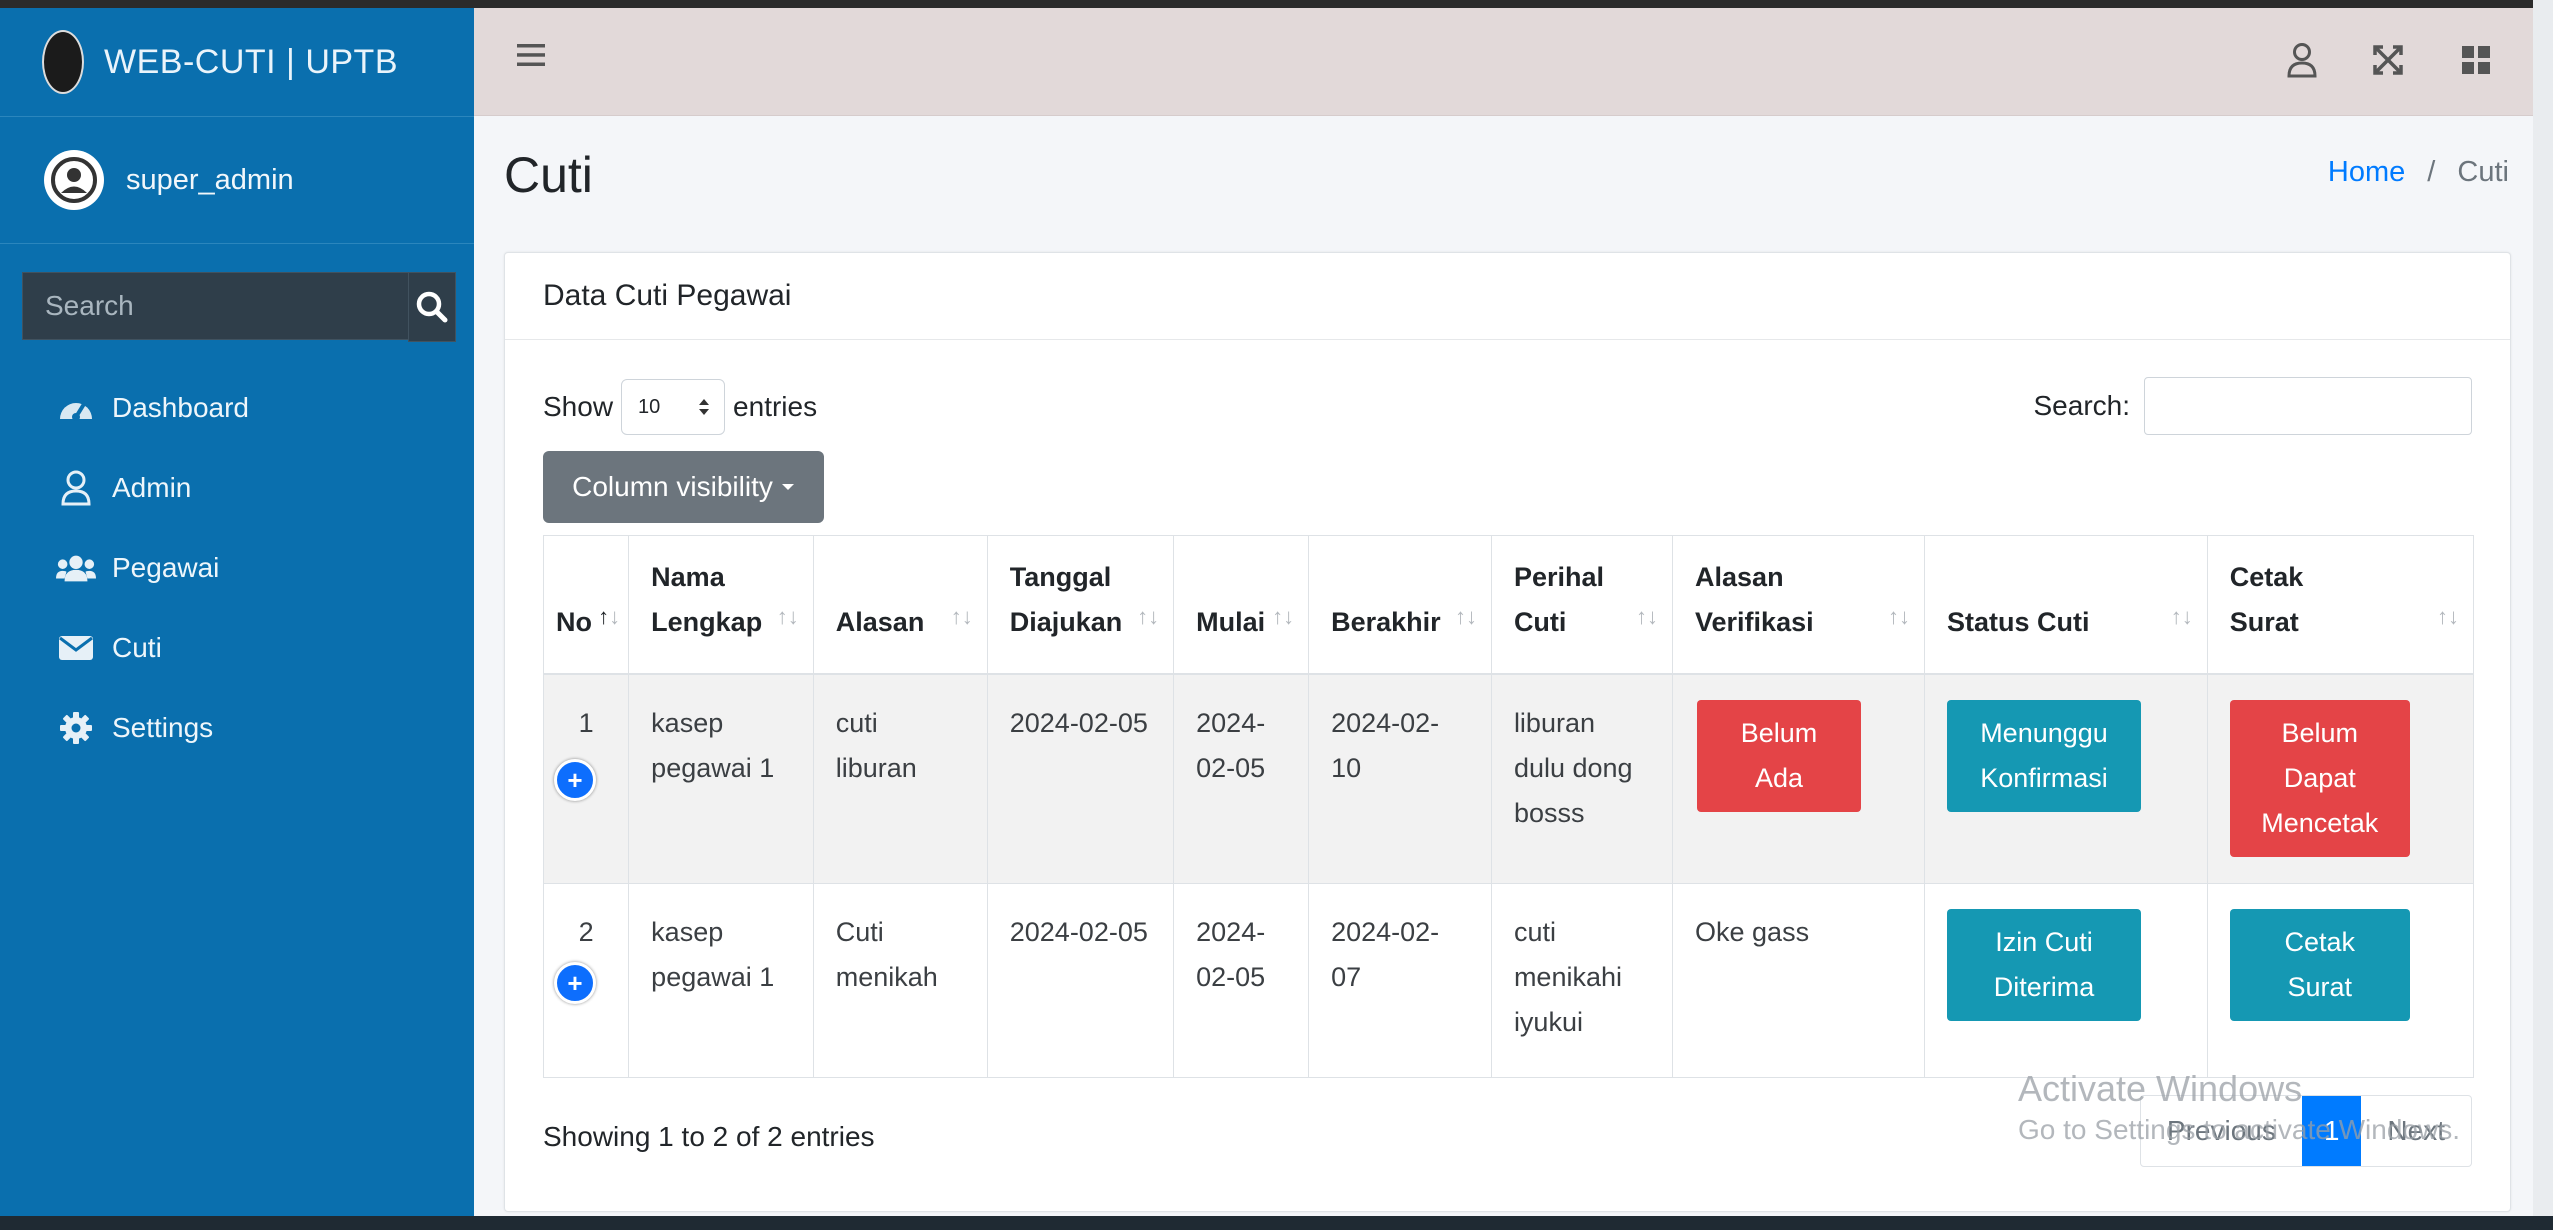 Image resolution: width=2553 pixels, height=1230 pixels. What do you see at coordinates (1276, 4) in the screenshot?
I see `top-edge` at bounding box center [1276, 4].